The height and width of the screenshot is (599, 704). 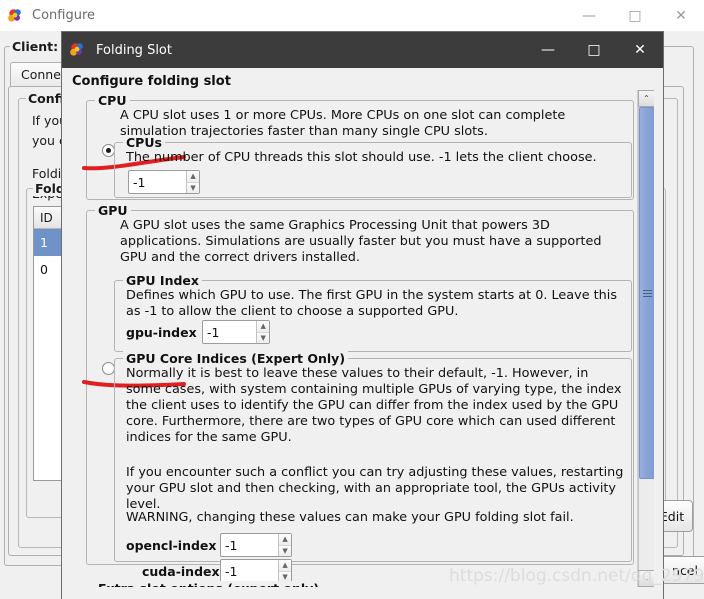 I want to click on watermark-text: https://blog.csdn.net/qq_29791013, so click(x=576, y=576).